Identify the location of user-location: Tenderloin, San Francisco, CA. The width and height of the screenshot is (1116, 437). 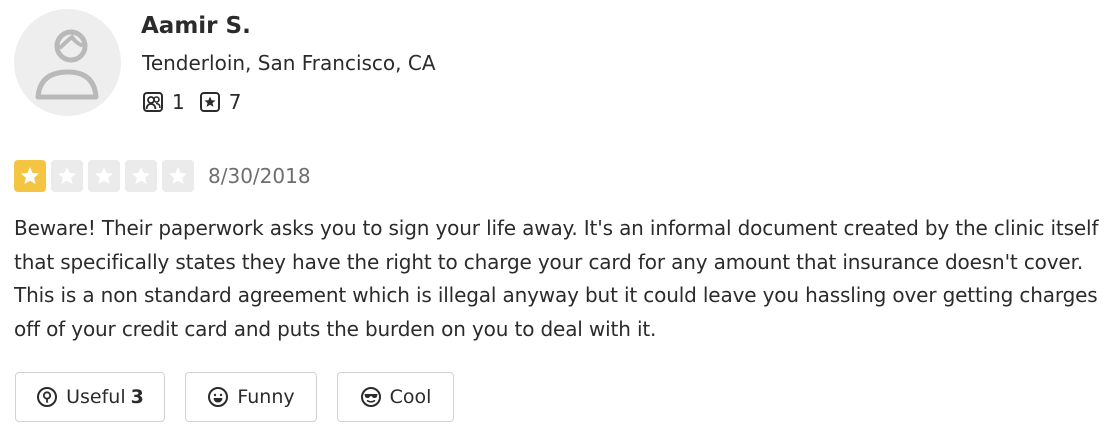
(289, 63).